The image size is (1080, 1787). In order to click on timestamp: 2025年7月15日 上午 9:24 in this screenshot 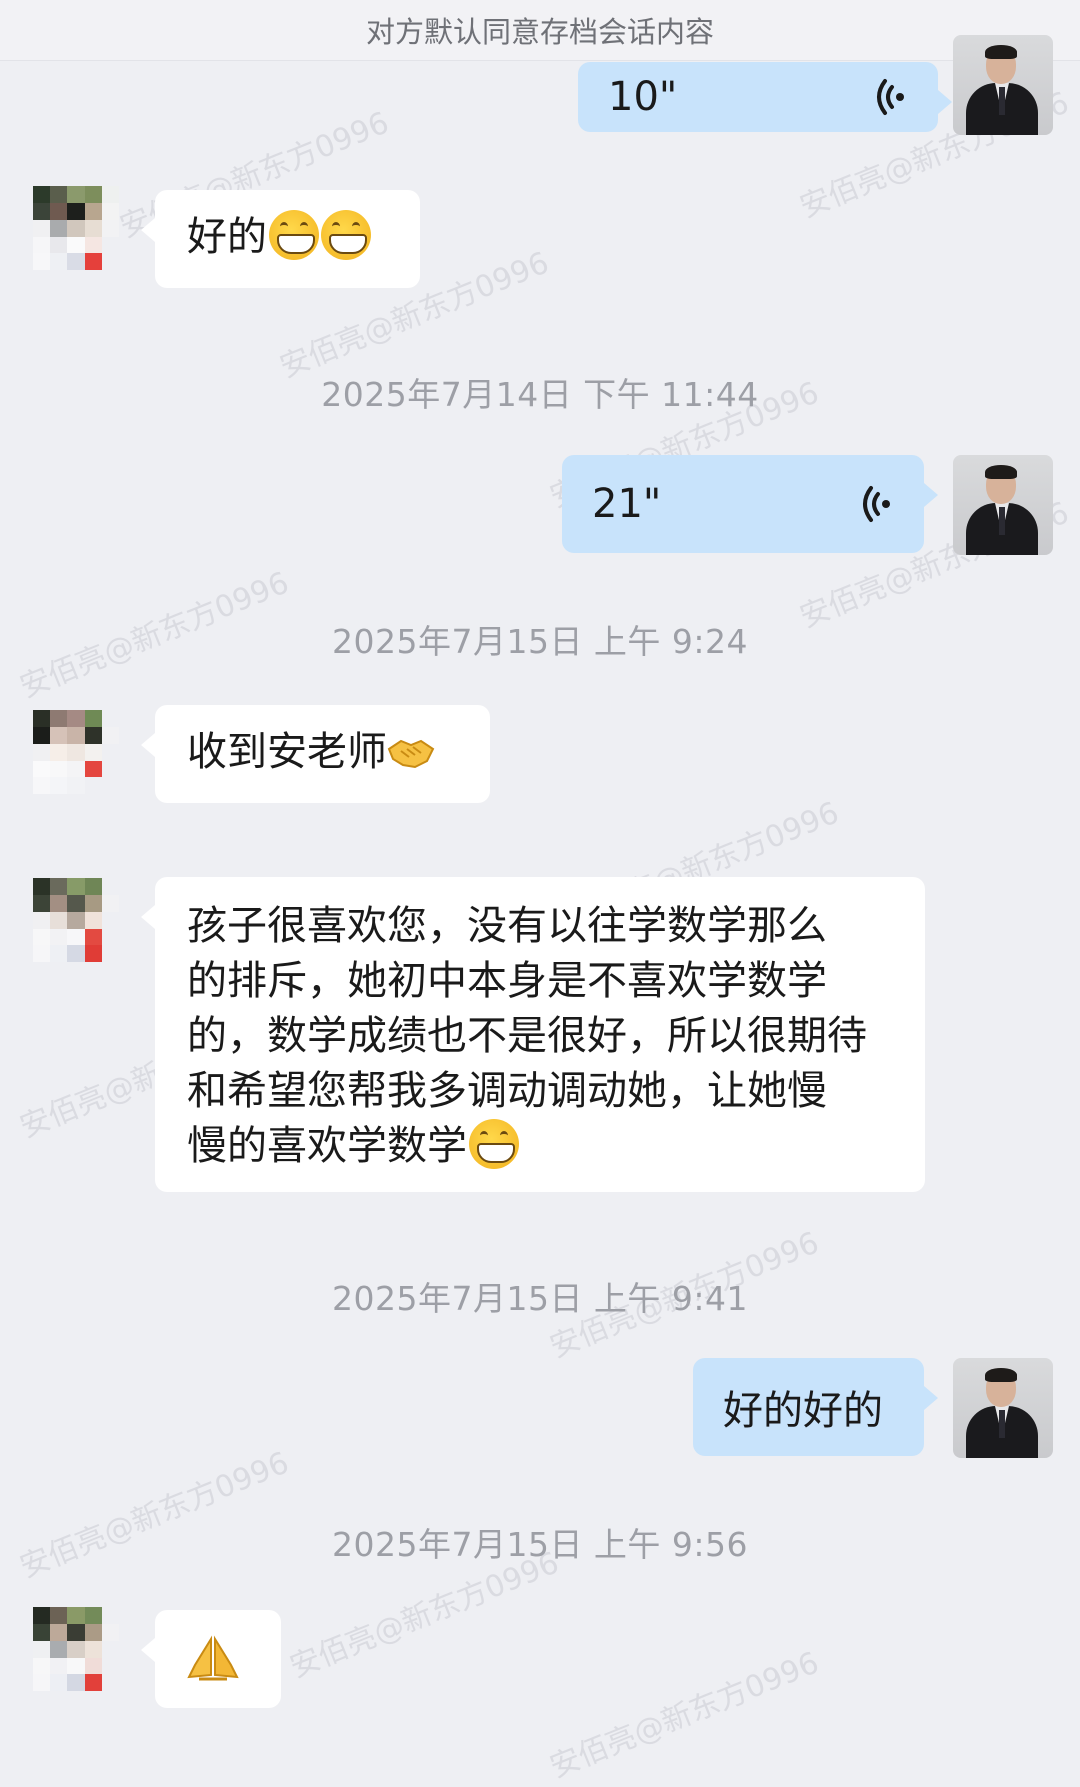, I will do `click(540, 641)`.